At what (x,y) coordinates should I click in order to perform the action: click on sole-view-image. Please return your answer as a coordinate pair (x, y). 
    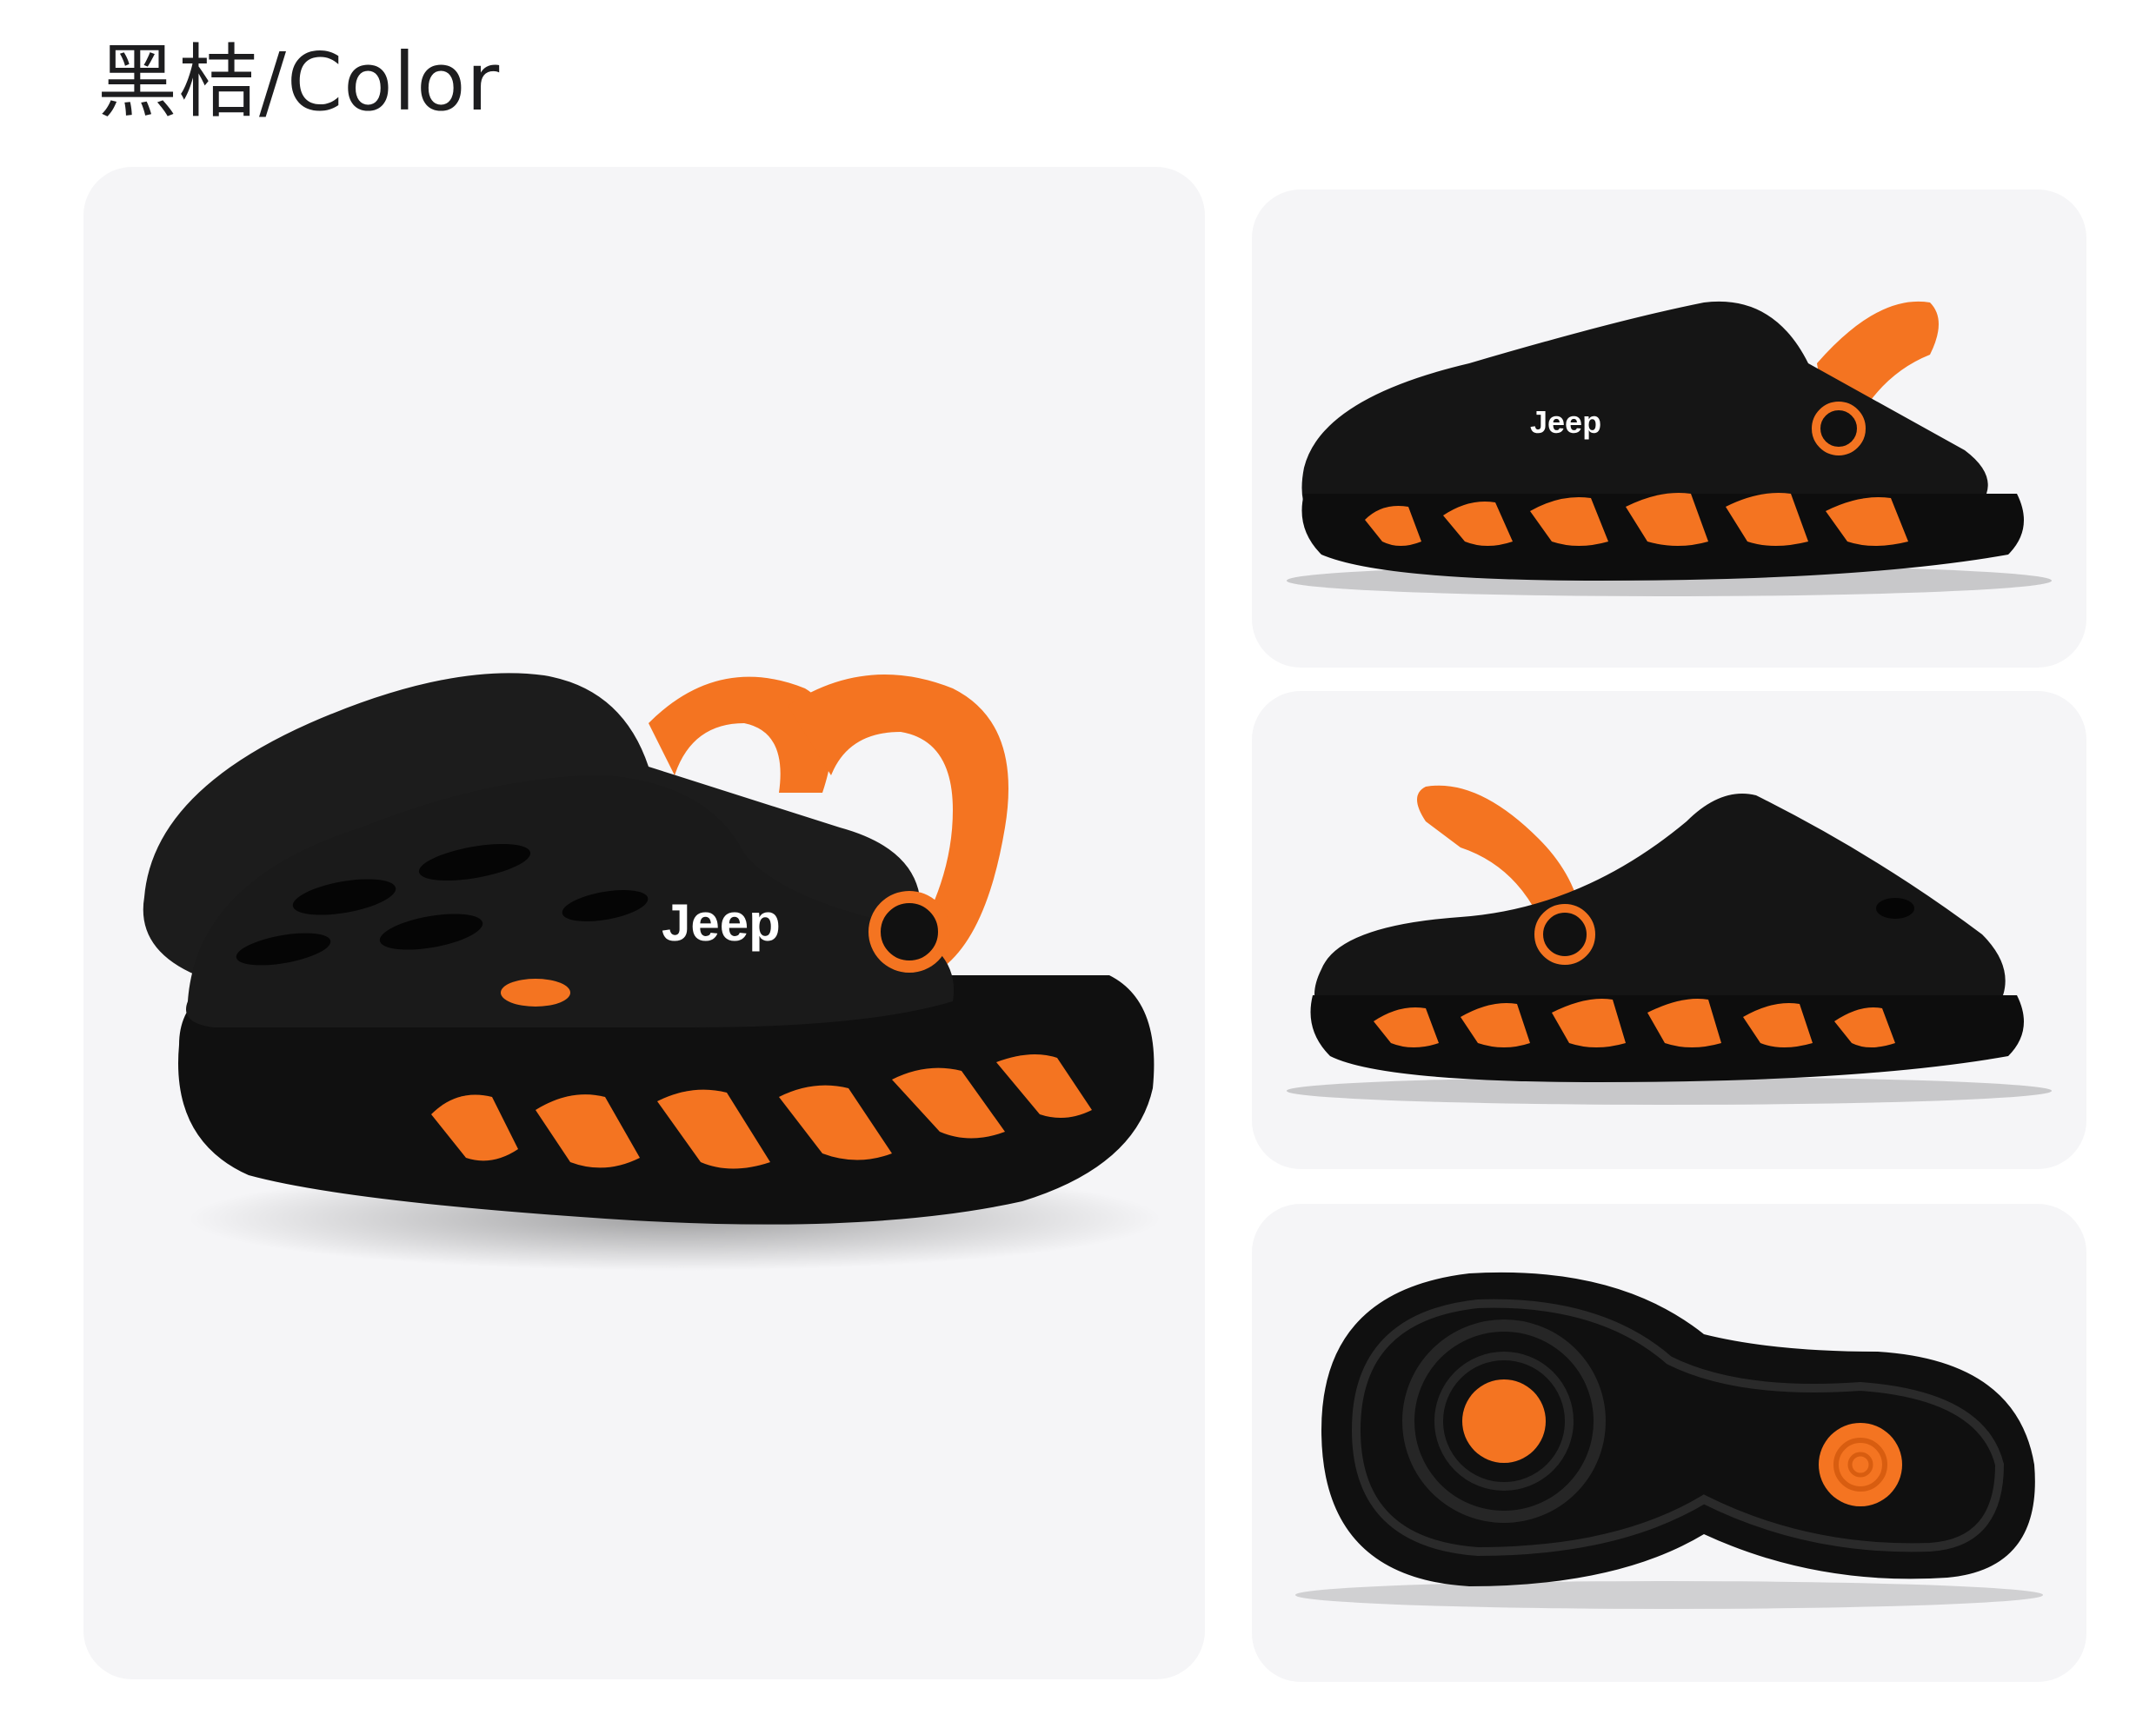
    Looking at the image, I should click on (1669, 1443).